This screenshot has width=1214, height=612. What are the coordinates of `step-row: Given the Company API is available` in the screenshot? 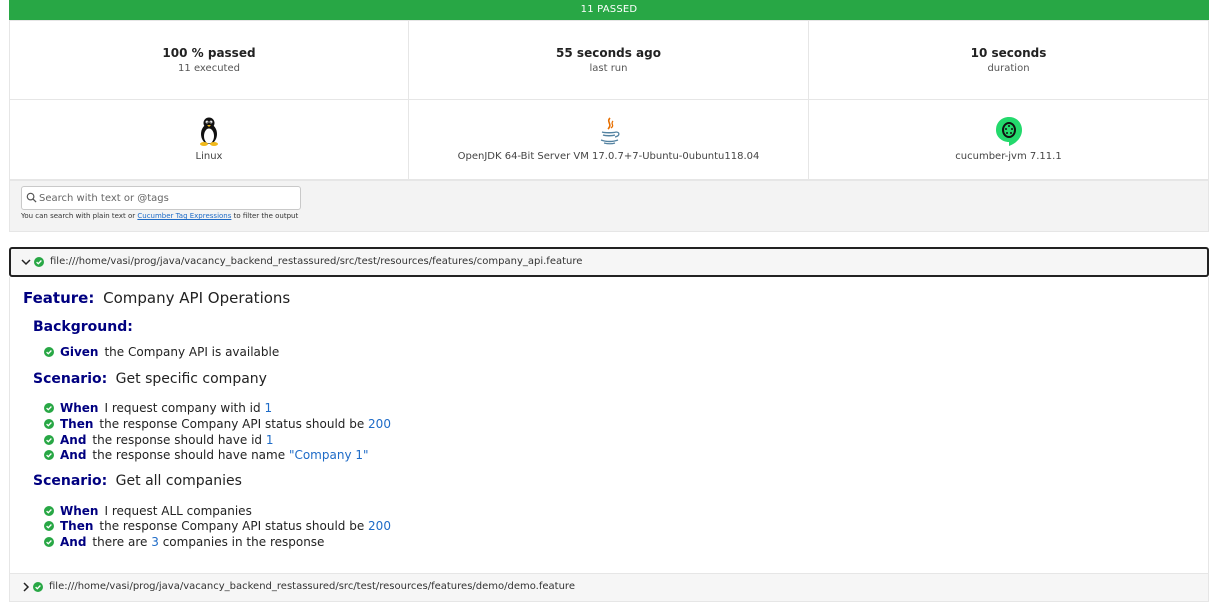 It's located at (161, 352).